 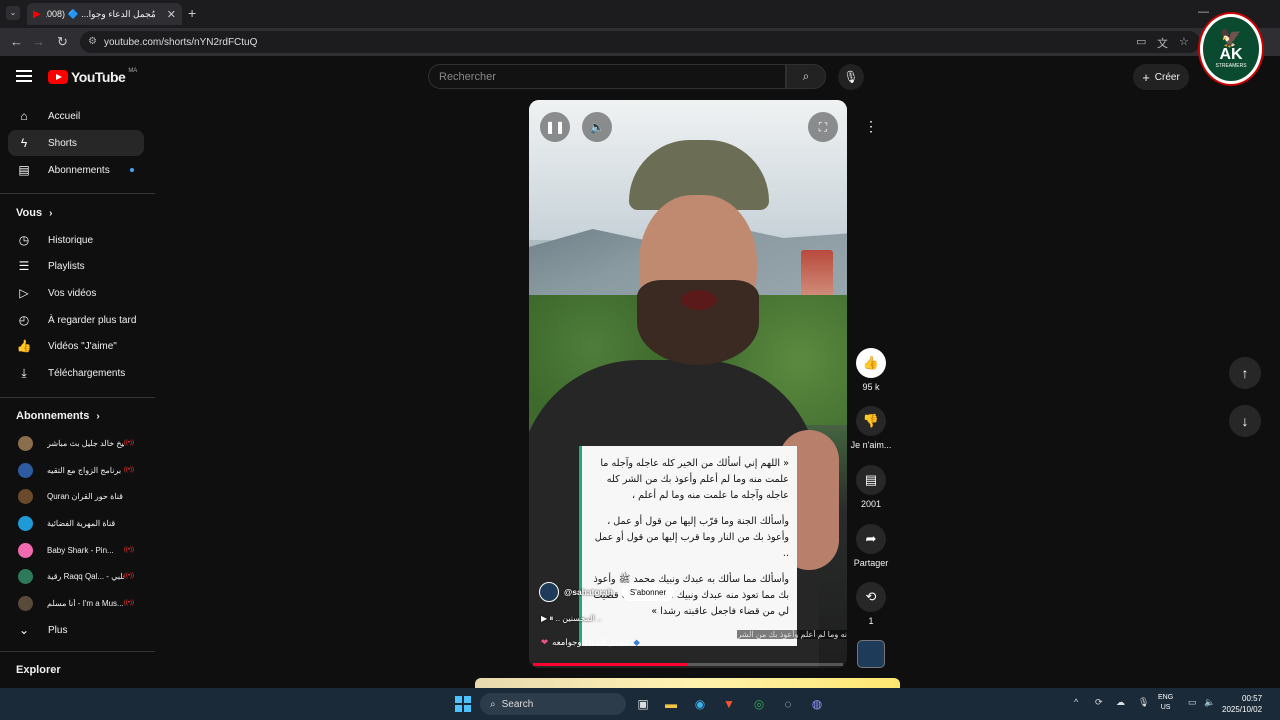 What do you see at coordinates (24, 77) in the screenshot?
I see `menu-icon` at bounding box center [24, 77].